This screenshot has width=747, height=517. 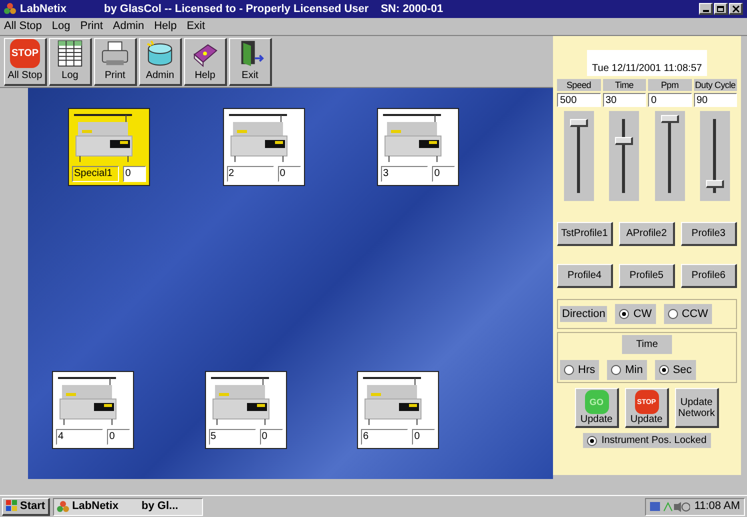 I want to click on menu-item: All Stop, so click(x=23, y=26).